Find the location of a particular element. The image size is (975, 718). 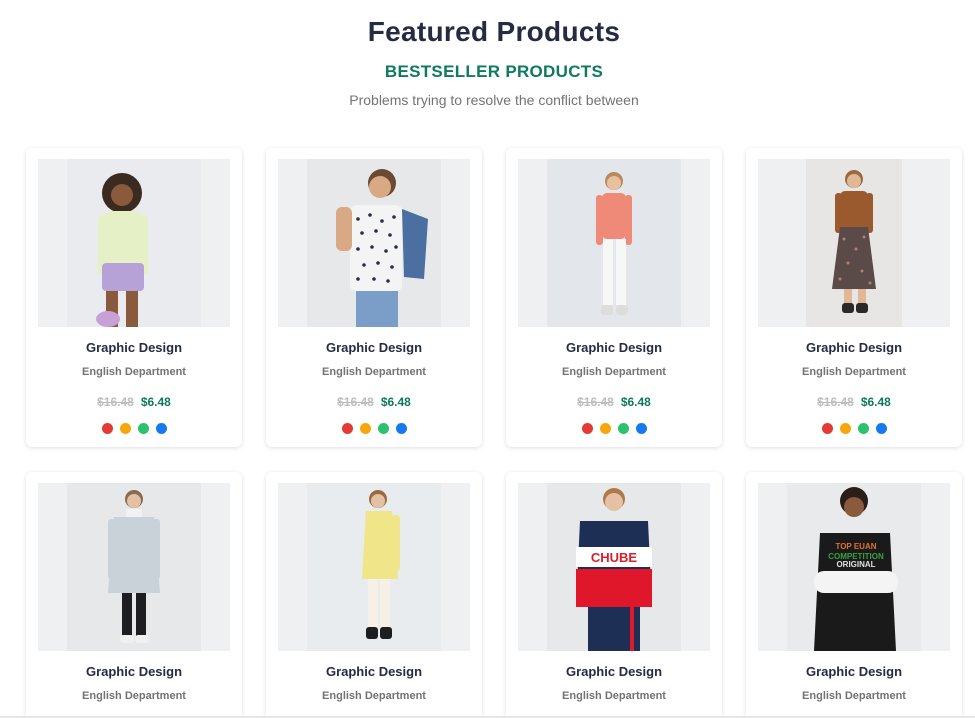

product-image: TOP EUAN COMPETITION ORIGINAL is located at coordinates (854, 567).